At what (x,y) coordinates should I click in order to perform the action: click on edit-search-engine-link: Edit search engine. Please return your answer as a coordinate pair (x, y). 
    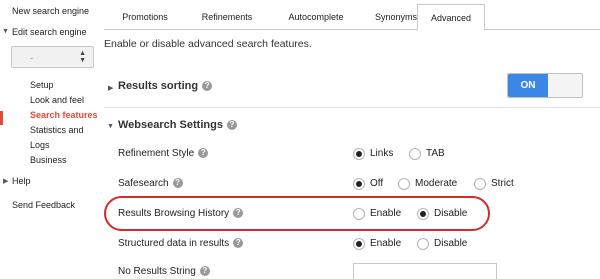
    Looking at the image, I should click on (49, 32).